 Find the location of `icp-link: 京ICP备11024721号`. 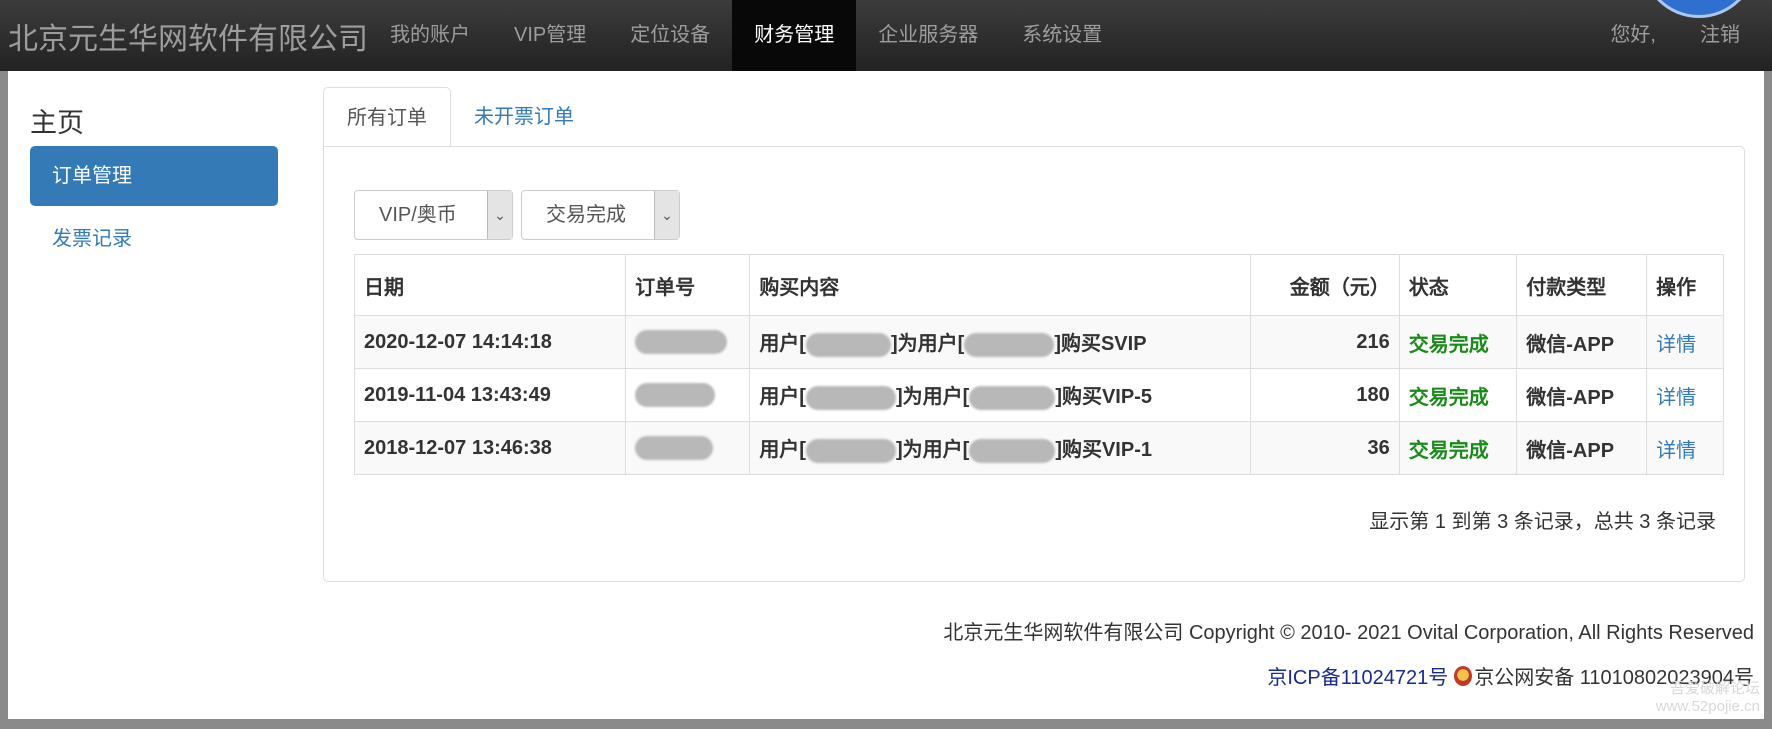

icp-link: 京ICP备11024721号 is located at coordinates (1357, 675).